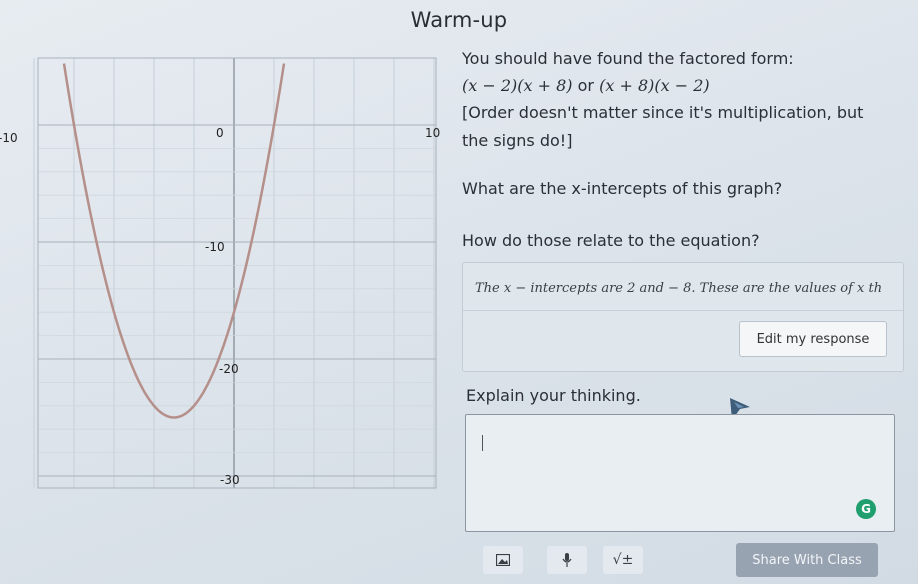 This screenshot has height=584, width=918. I want to click on image-icon, so click(503, 560).